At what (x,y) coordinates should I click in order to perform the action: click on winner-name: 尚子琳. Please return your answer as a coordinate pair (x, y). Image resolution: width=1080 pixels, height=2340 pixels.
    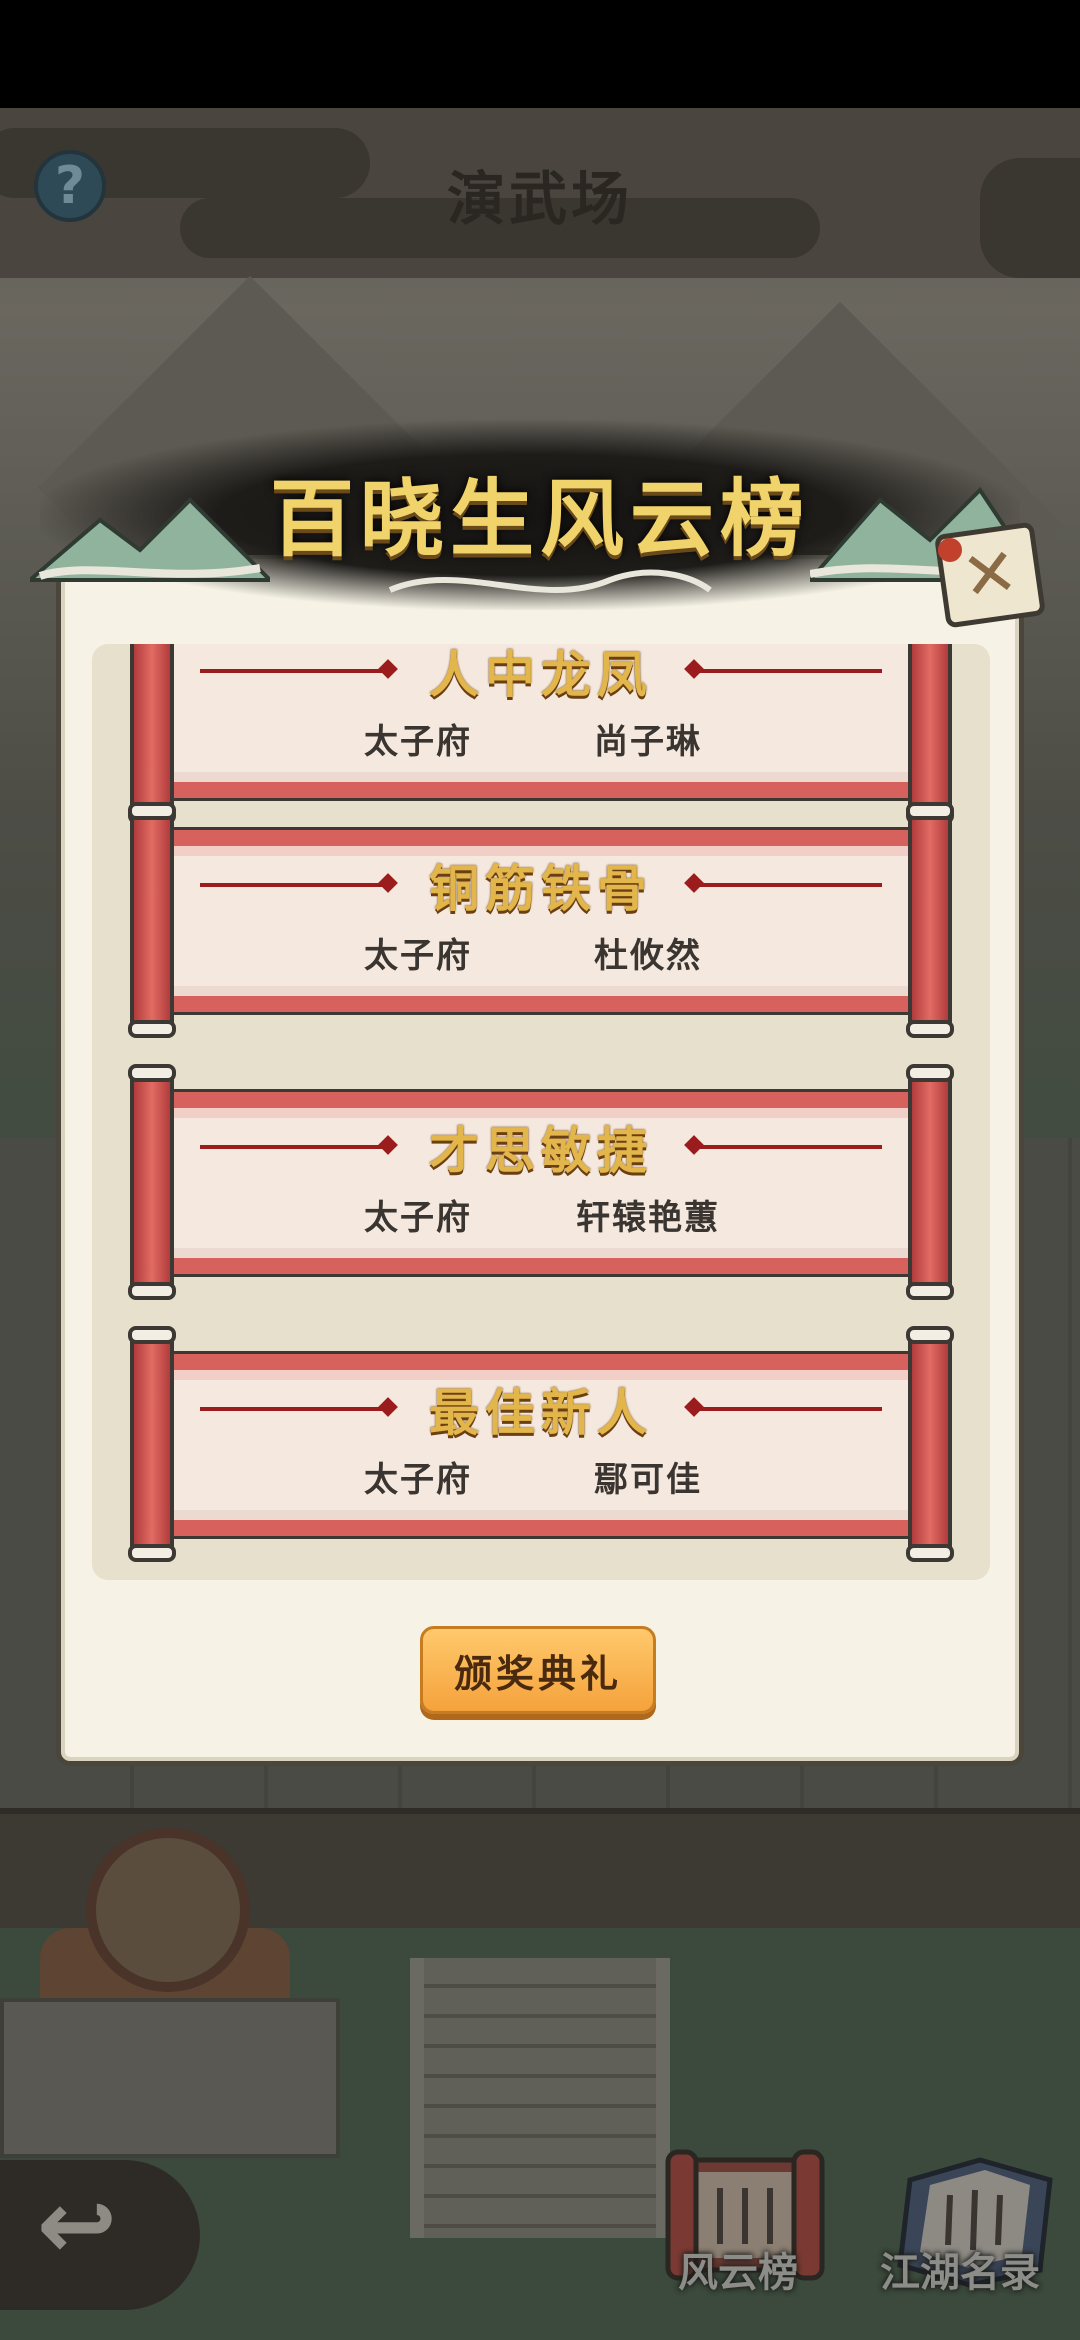
    Looking at the image, I should click on (648, 742).